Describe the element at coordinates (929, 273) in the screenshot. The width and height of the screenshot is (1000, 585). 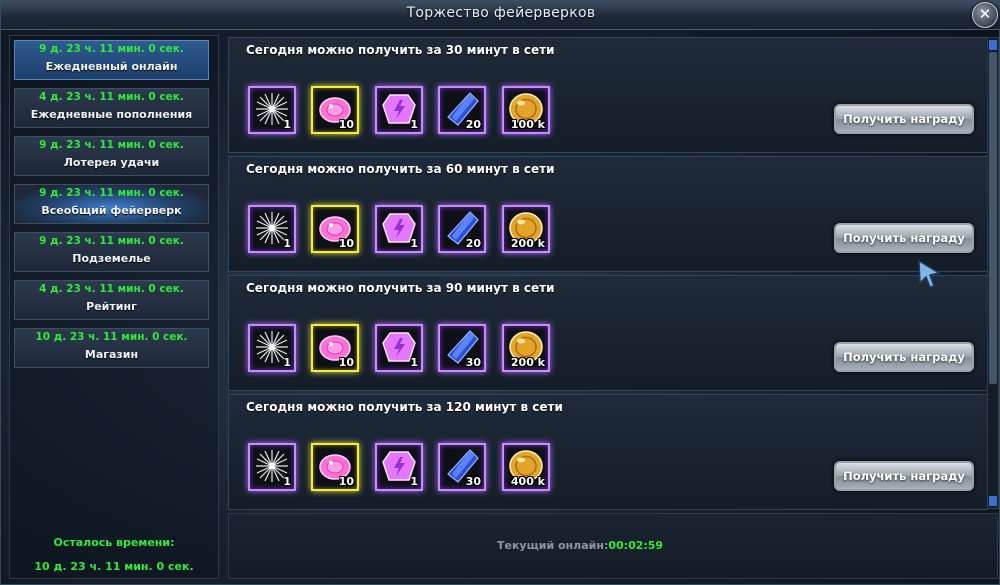
I see `mouse-cursor-icon` at that location.